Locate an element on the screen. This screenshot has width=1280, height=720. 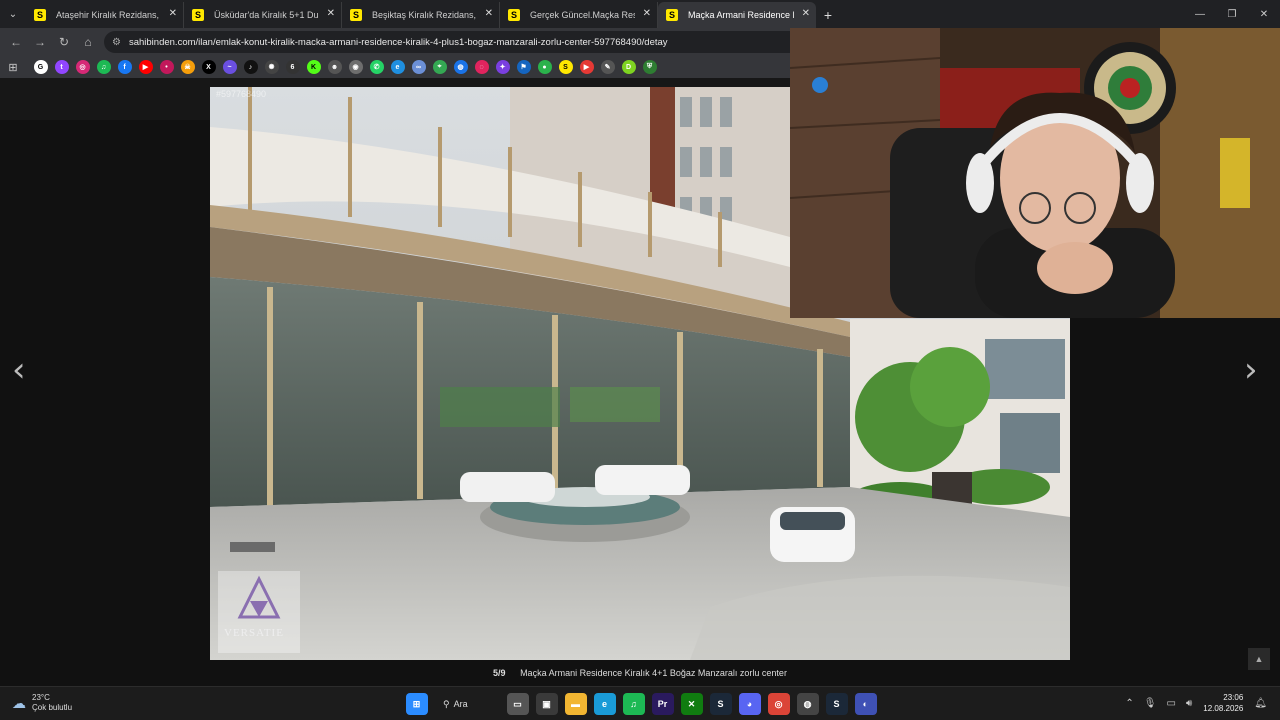
chevron-up-icon: ⌃ is located at coordinates (1129, 703).